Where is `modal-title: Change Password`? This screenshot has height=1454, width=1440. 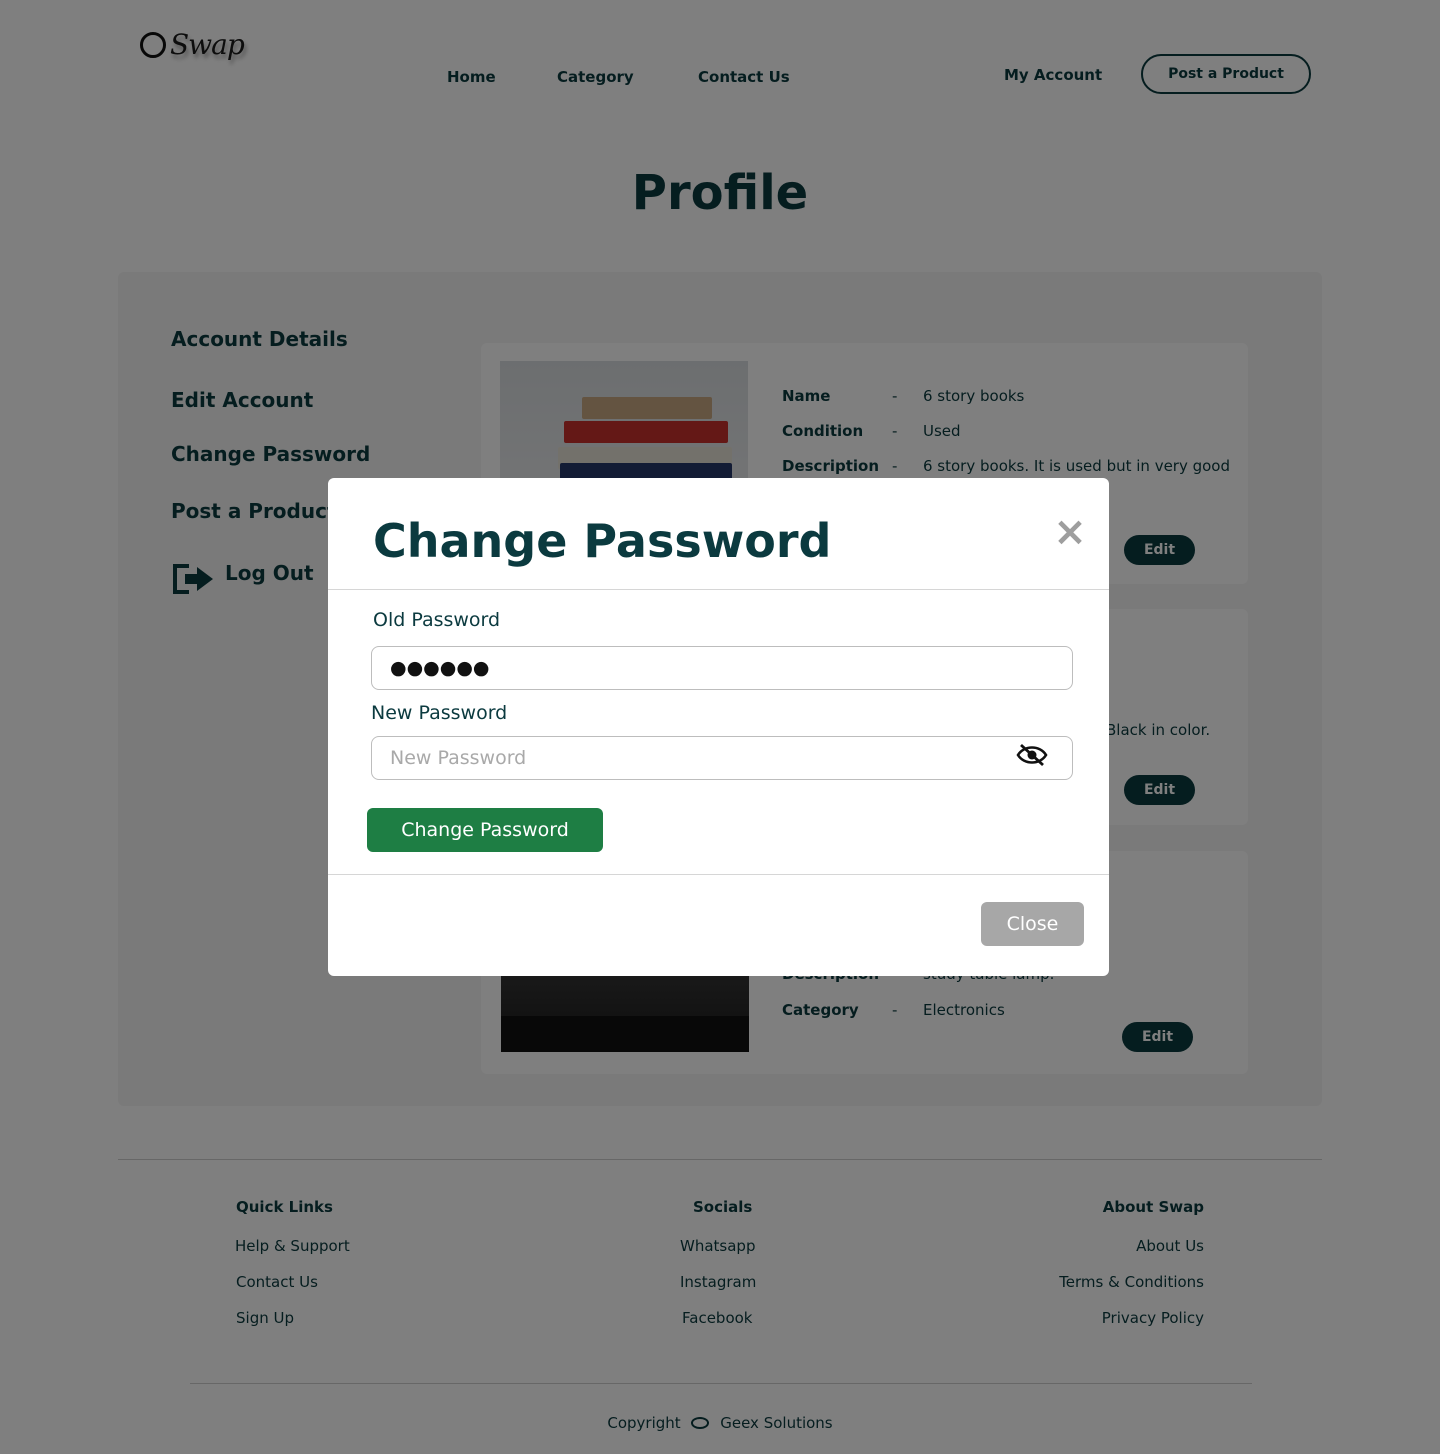
modal-title: Change Password is located at coordinates (602, 541).